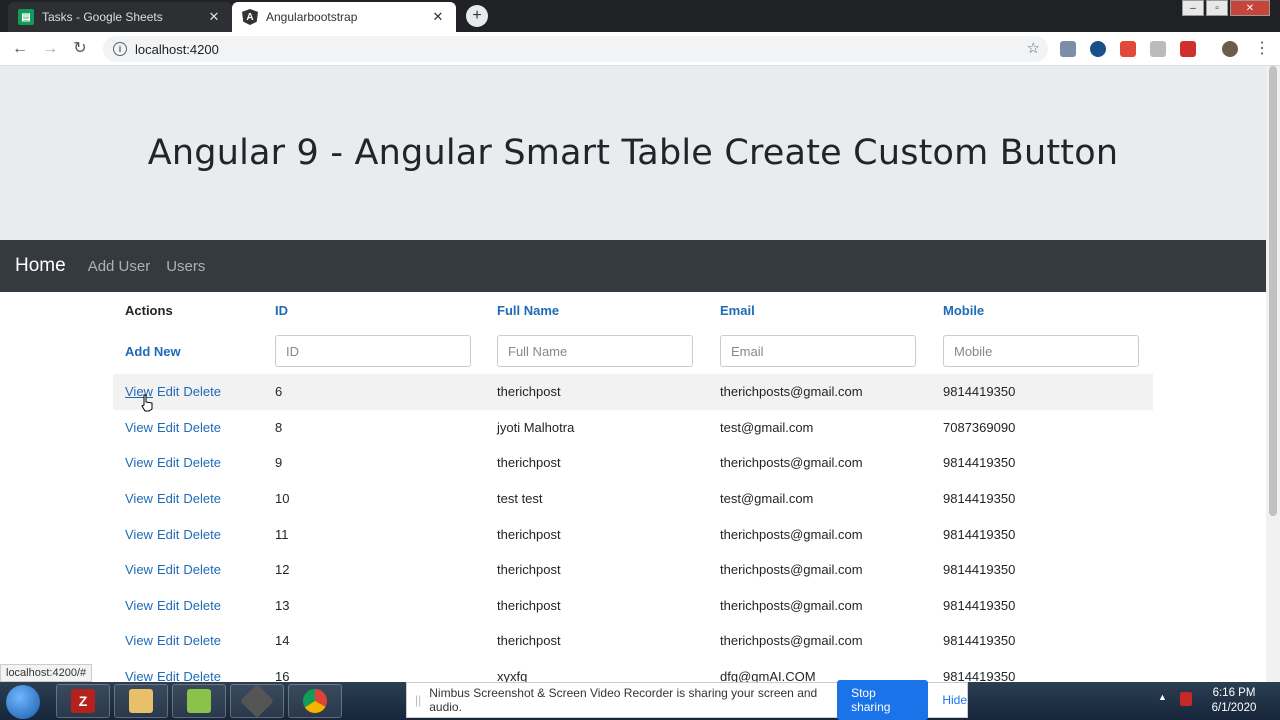 The height and width of the screenshot is (720, 1280). What do you see at coordinates (512, 675) in the screenshot?
I see `cell-full-name: xyxfg` at bounding box center [512, 675].